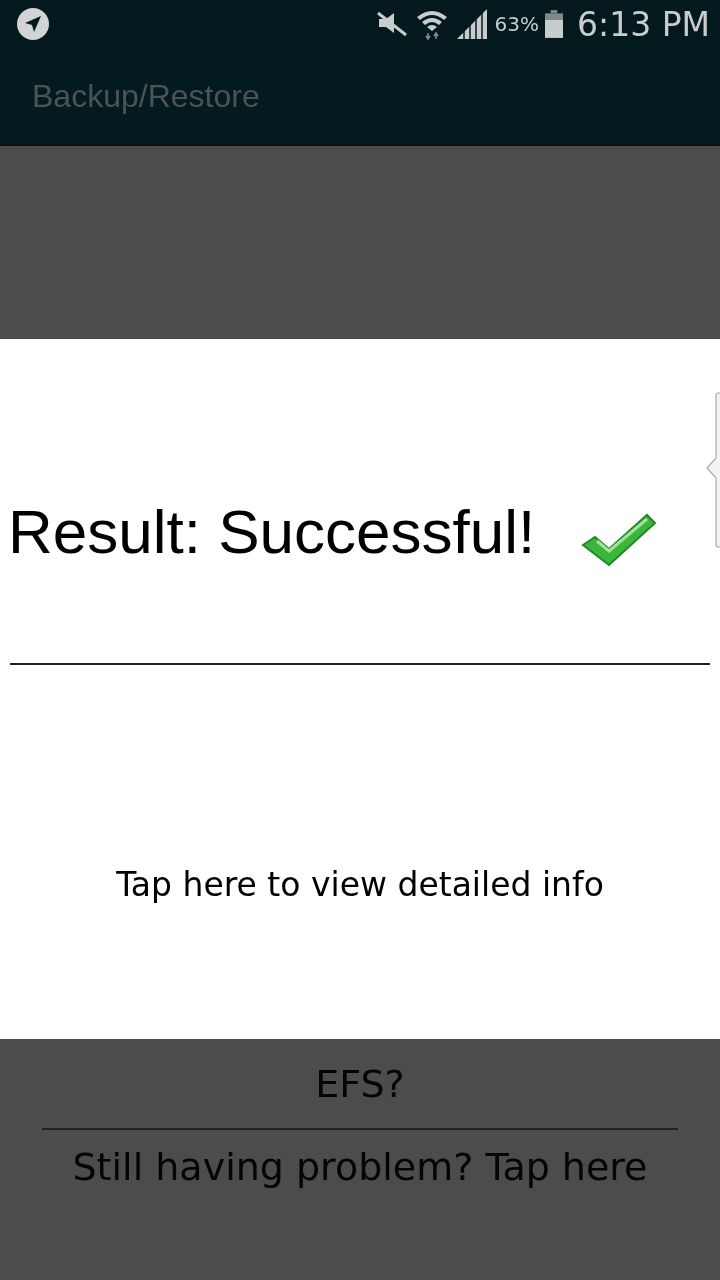  What do you see at coordinates (713, 470) in the screenshot?
I see `drawer-handle` at bounding box center [713, 470].